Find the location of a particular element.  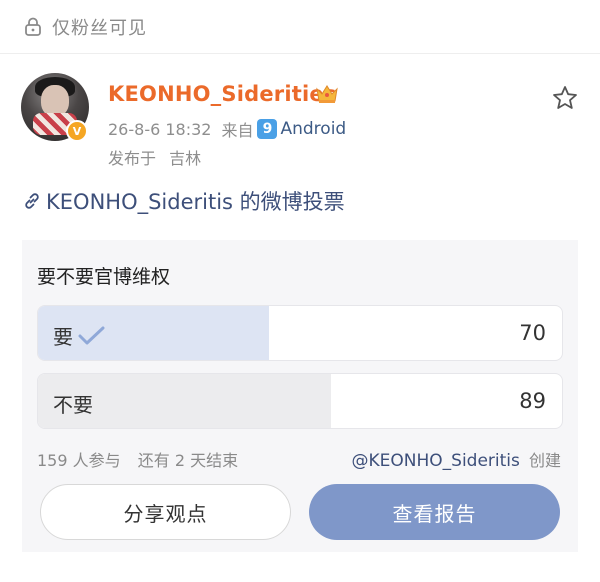

poll-creator: @KEONHO_Sideritis 创建 is located at coordinates (456, 459).